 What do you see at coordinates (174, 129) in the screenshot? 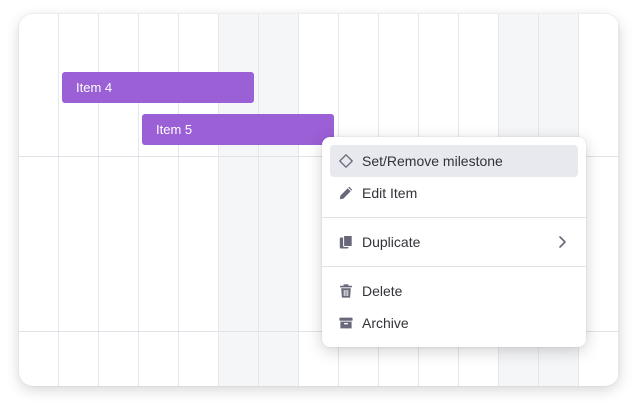
I see `gantt-bar-label: Item 5` at bounding box center [174, 129].